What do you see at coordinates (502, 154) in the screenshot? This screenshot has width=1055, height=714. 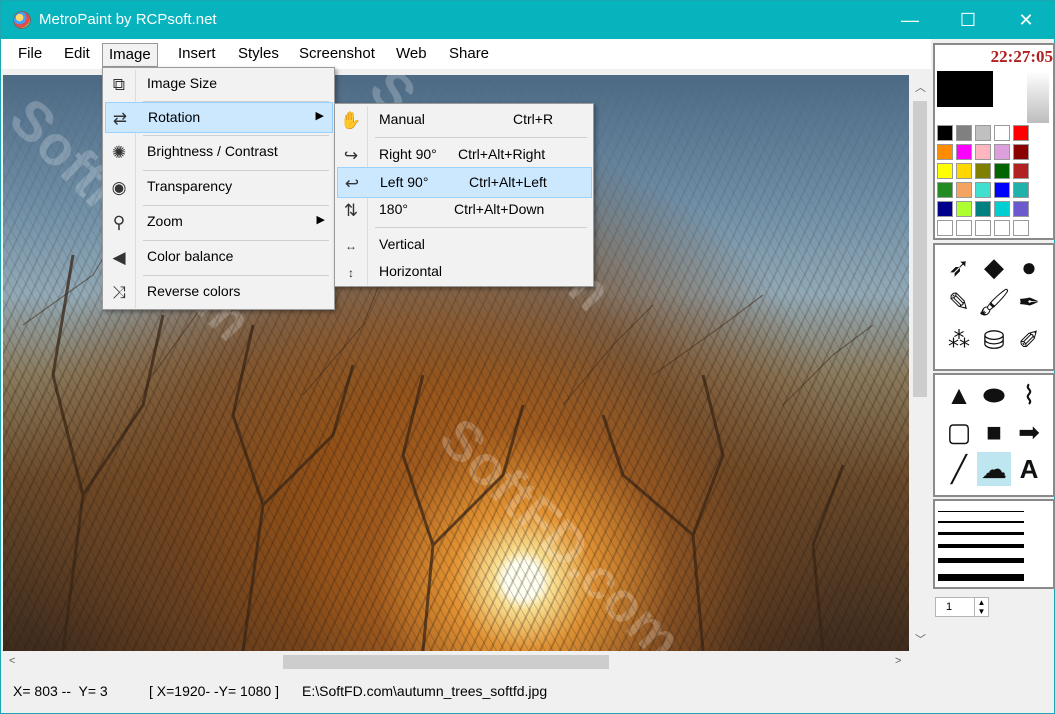 I see `menu-item-shortcut: Ctrl+Alt+Right` at bounding box center [502, 154].